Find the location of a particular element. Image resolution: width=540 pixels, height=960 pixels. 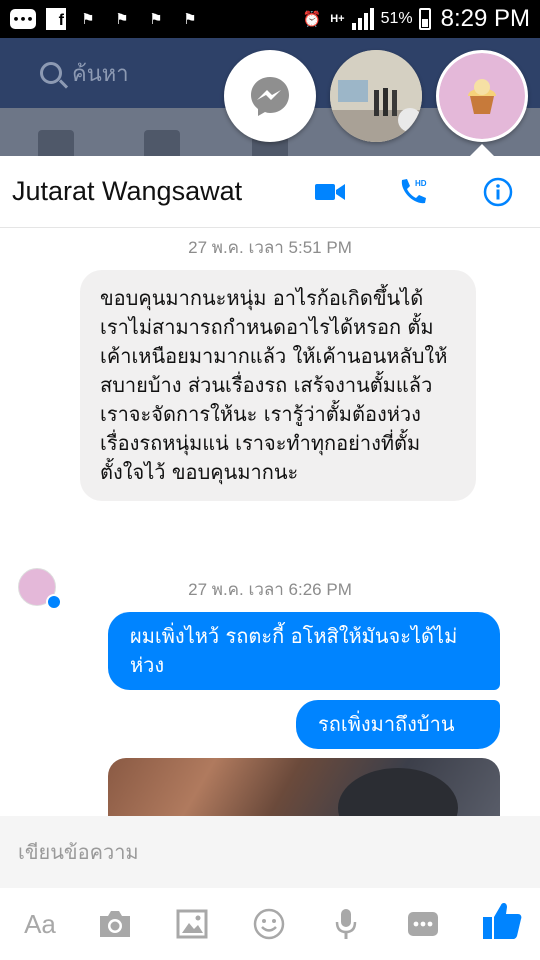

emoji-button is located at coordinates (269, 924).